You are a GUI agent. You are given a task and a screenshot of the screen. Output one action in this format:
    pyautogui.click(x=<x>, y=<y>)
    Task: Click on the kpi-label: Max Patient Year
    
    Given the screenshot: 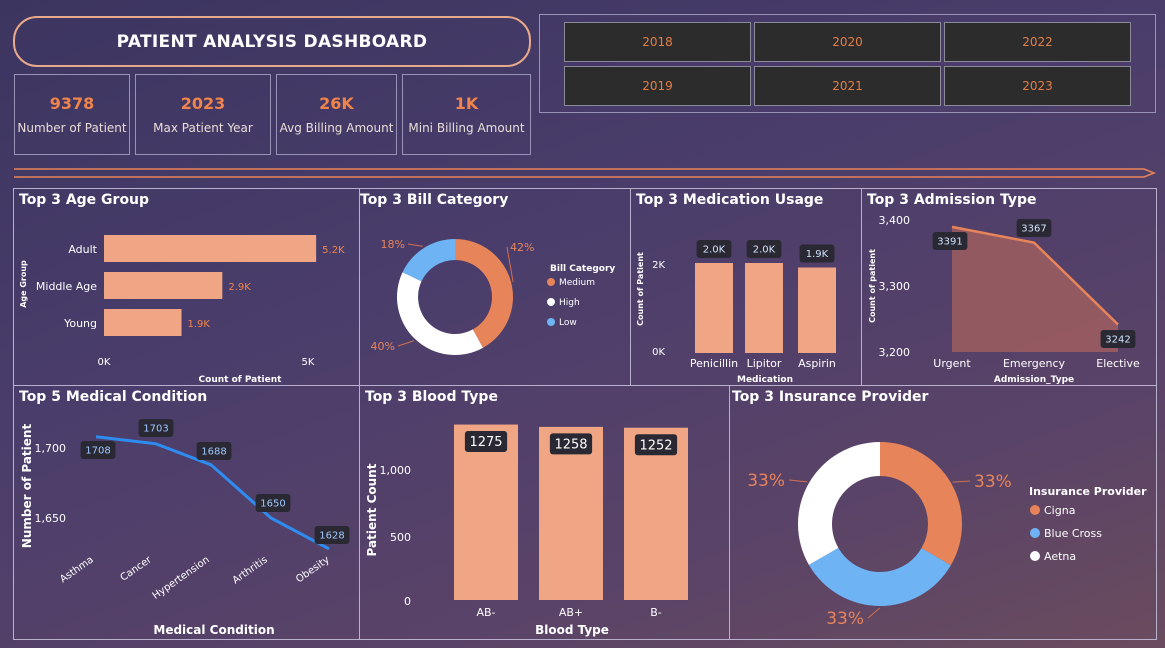 What is the action you would take?
    pyautogui.click(x=203, y=128)
    